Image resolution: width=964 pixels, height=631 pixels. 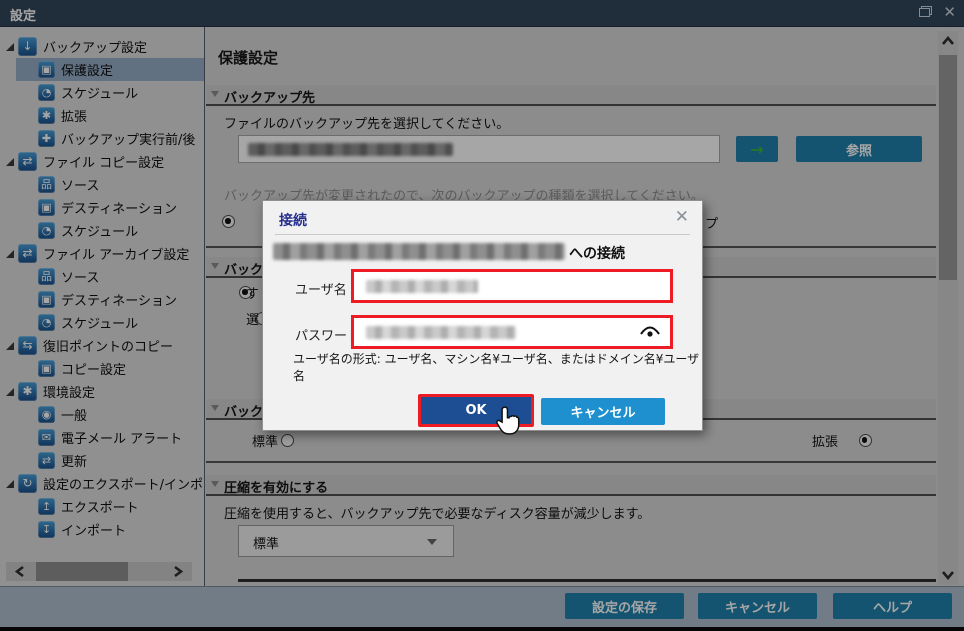 What do you see at coordinates (321, 290) in the screenshot?
I see `username-label: ユーザ名` at bounding box center [321, 290].